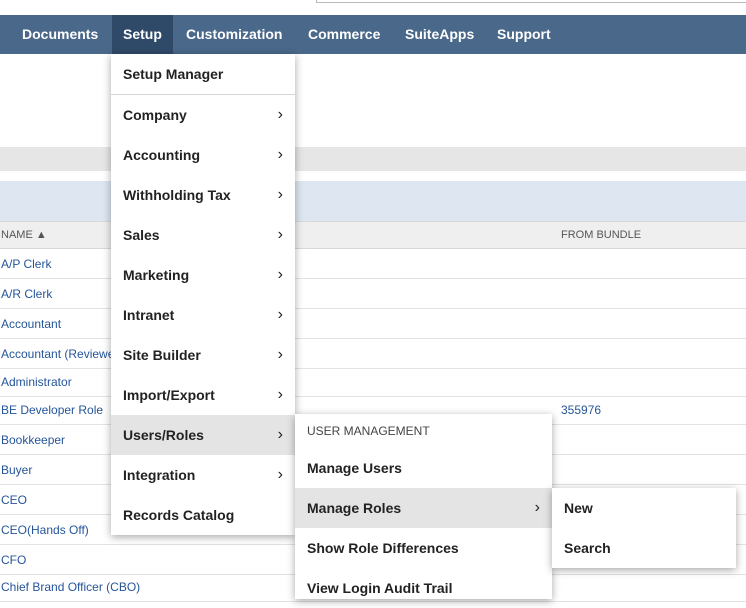  I want to click on menu-item-accounting: Accounting ›, so click(203, 155).